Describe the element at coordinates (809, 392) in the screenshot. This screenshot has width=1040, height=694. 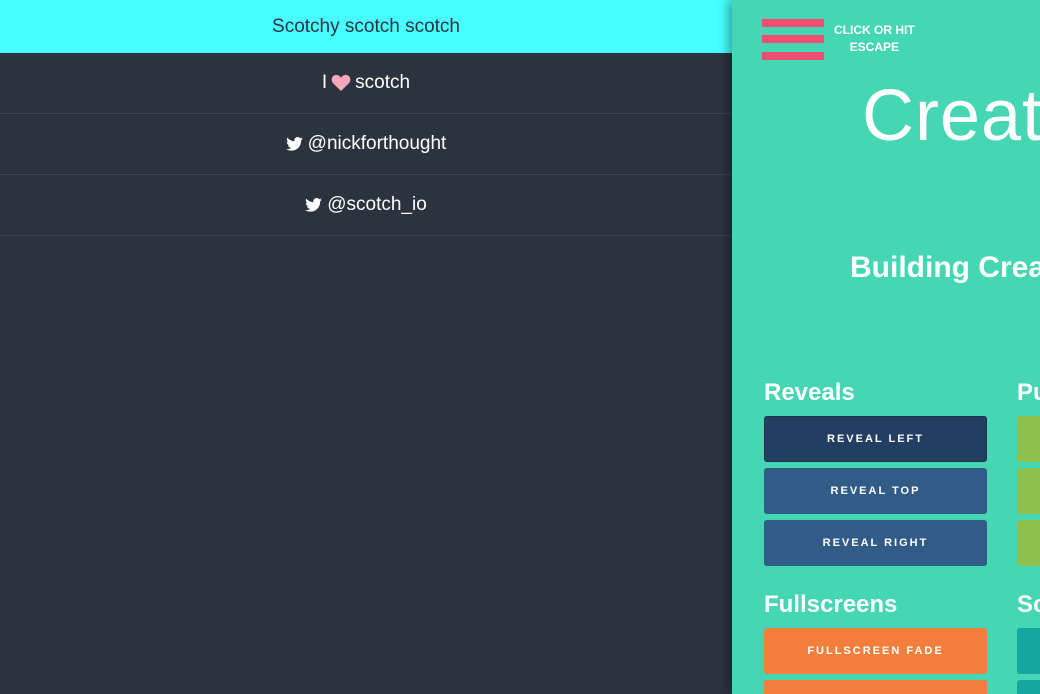
I see `section-title-reveals: Reveals` at that location.